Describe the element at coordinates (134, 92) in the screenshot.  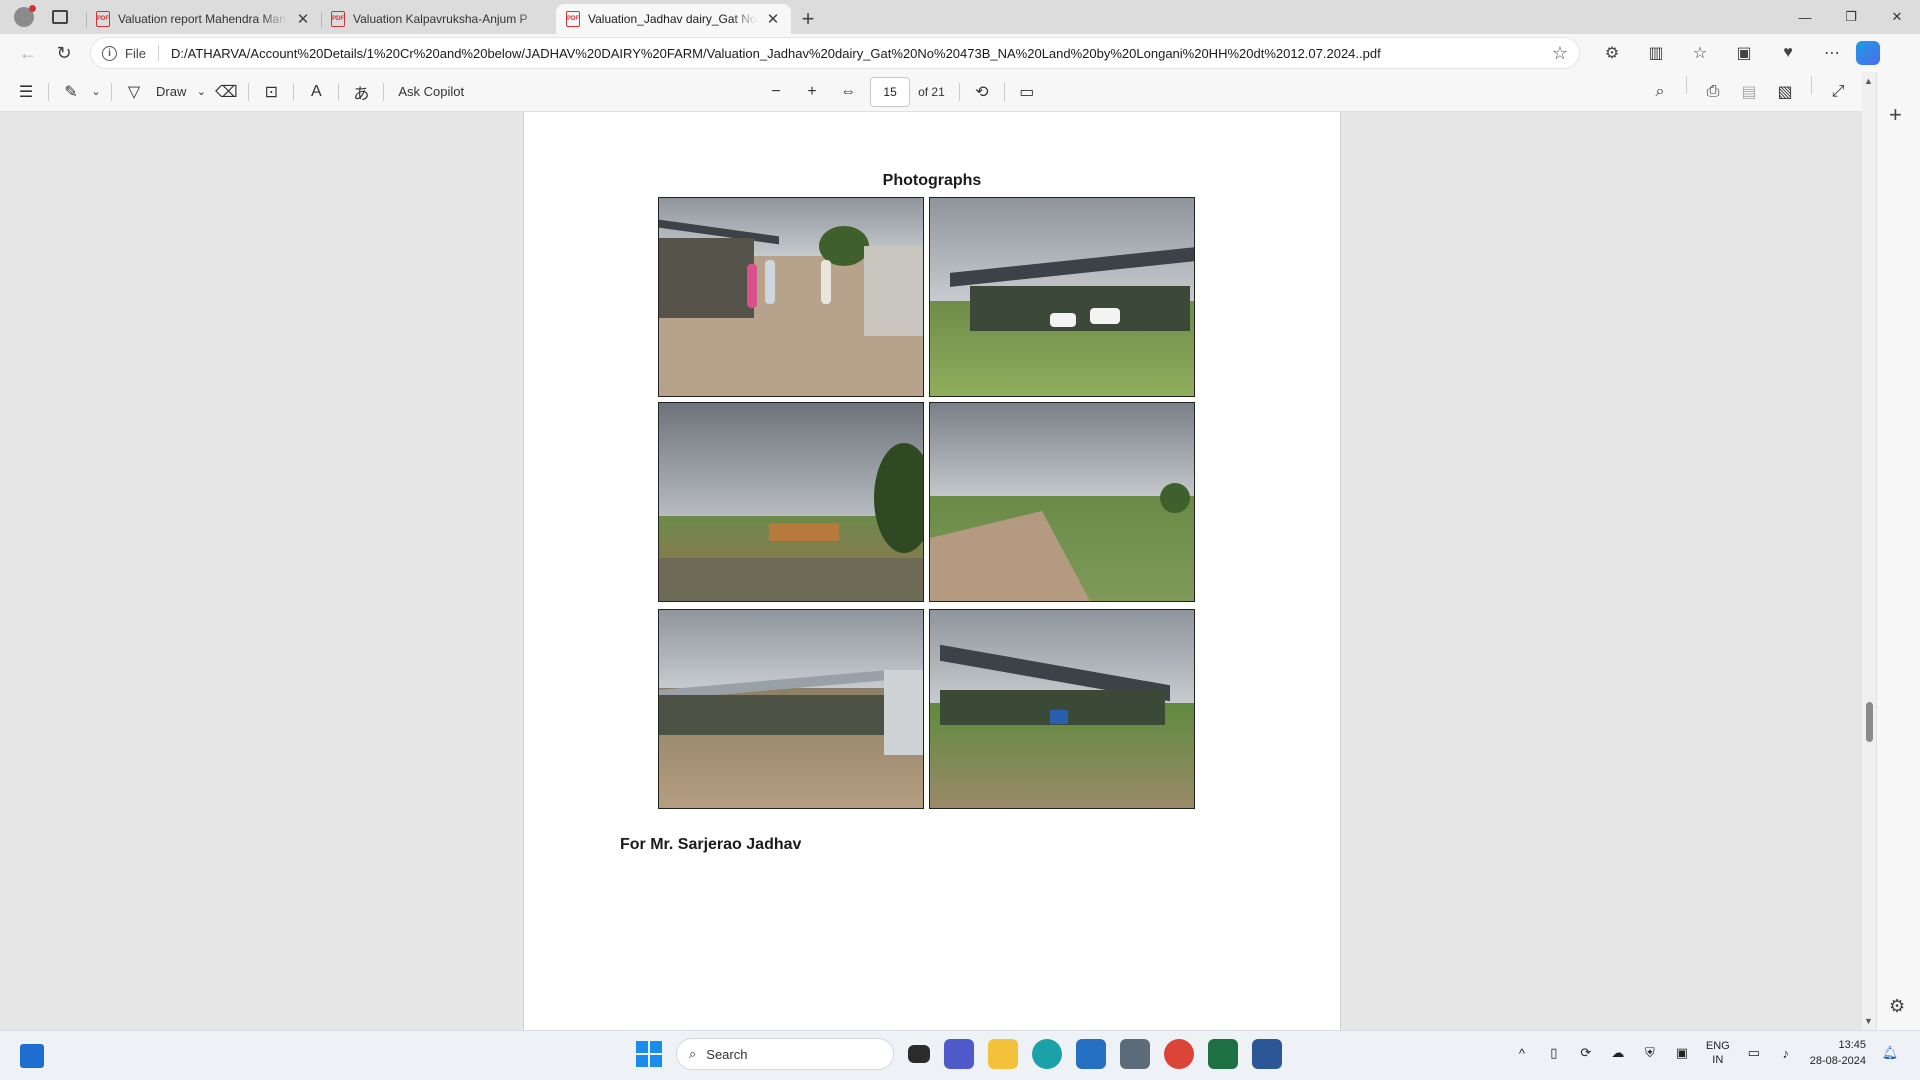
I see `draw-icon: ▽` at that location.